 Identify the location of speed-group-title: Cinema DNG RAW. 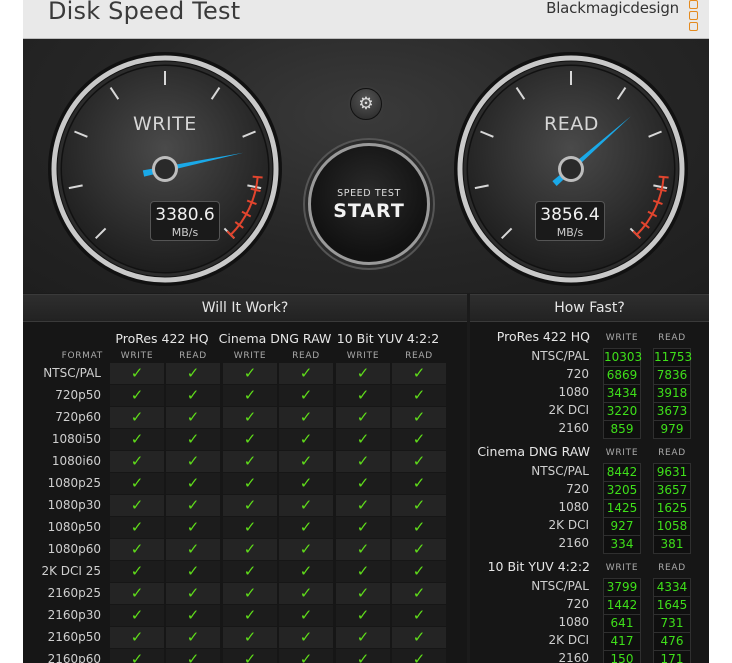
(533, 451).